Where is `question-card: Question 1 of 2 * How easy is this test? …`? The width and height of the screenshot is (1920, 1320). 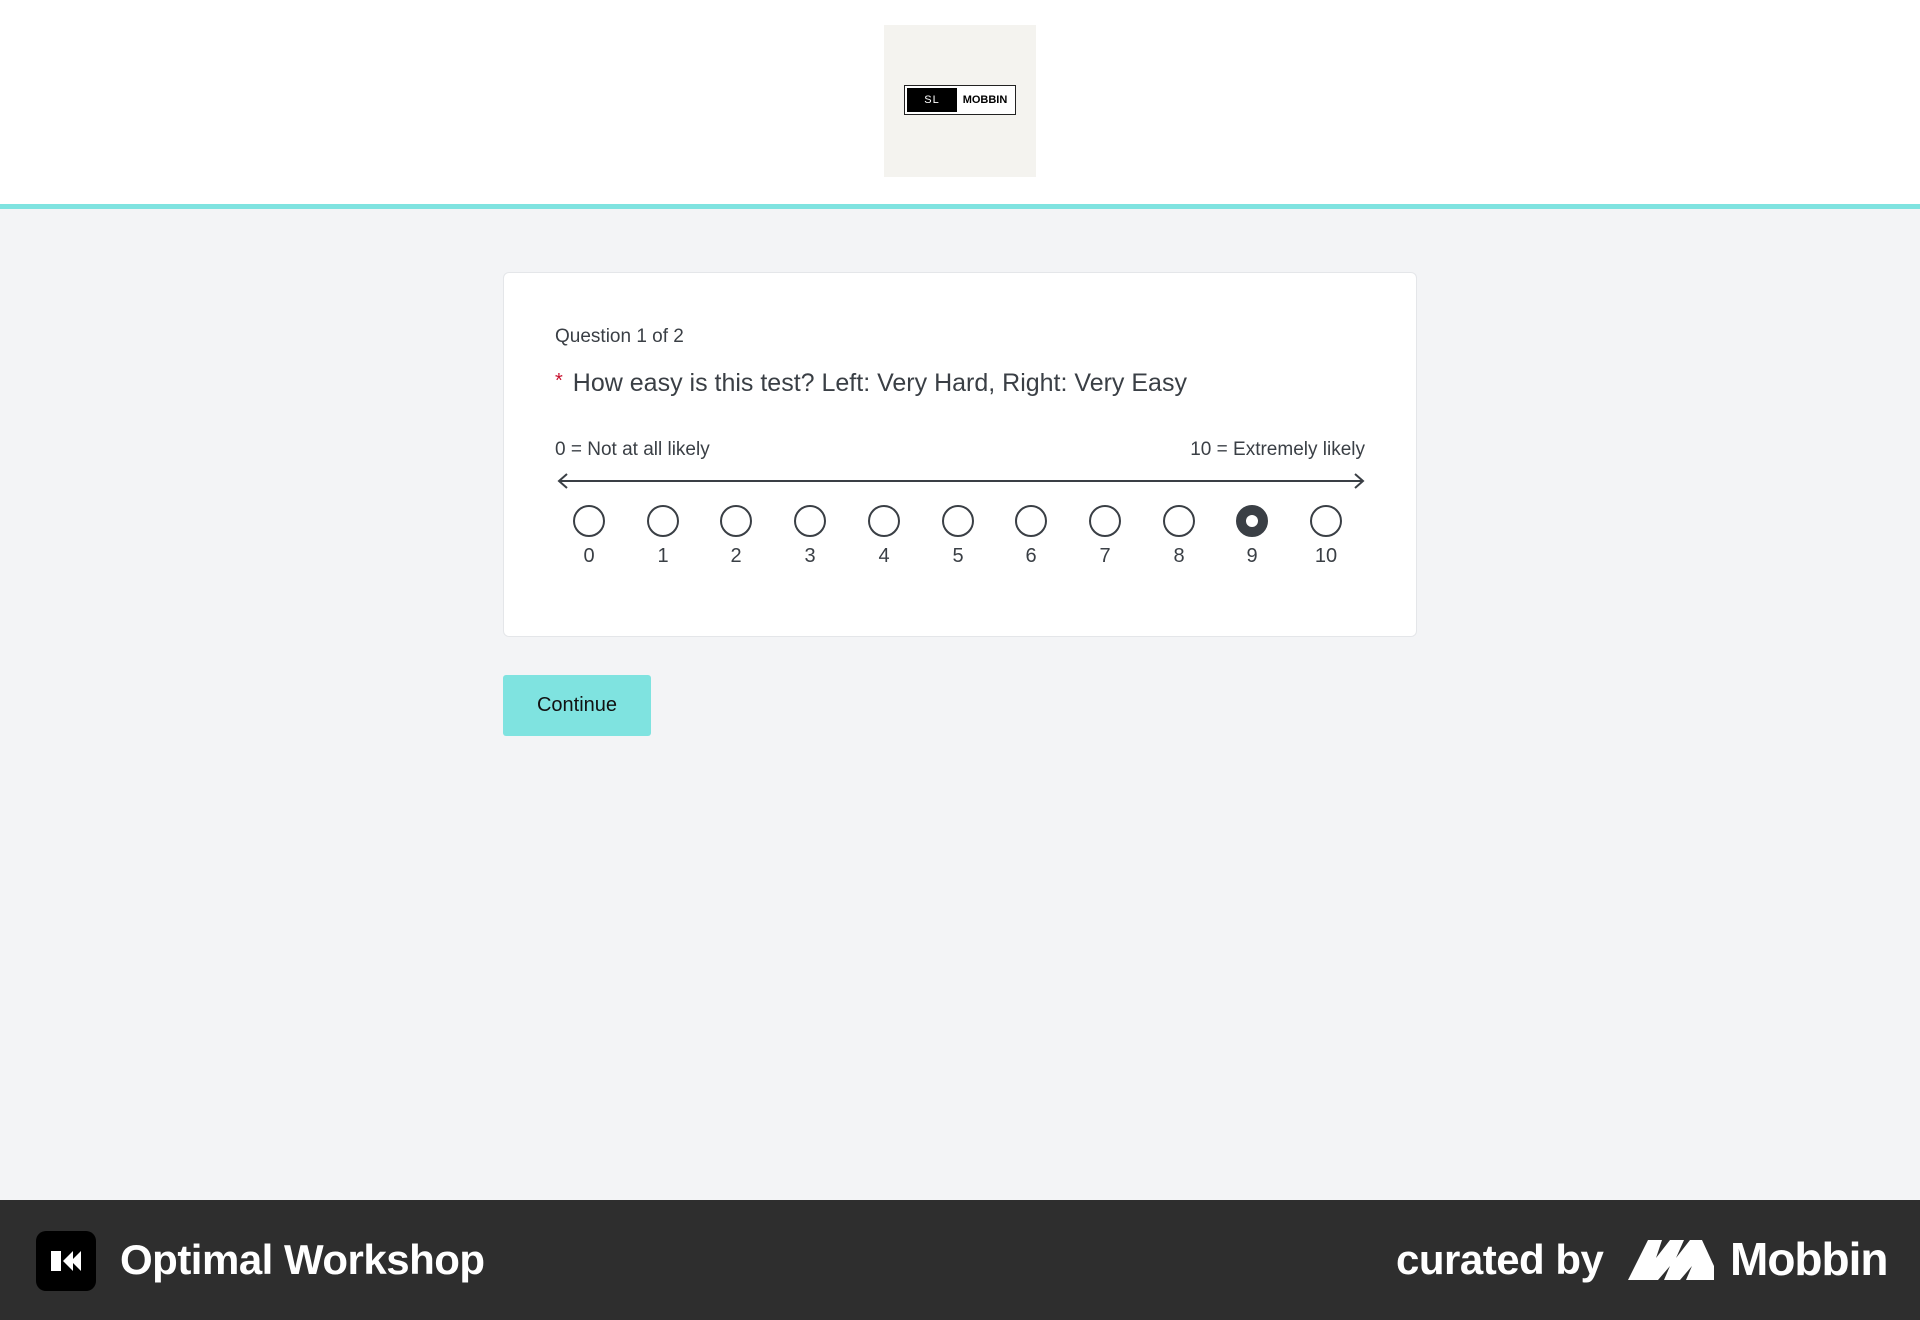 question-card: Question 1 of 2 * How easy is this test? … is located at coordinates (960, 454).